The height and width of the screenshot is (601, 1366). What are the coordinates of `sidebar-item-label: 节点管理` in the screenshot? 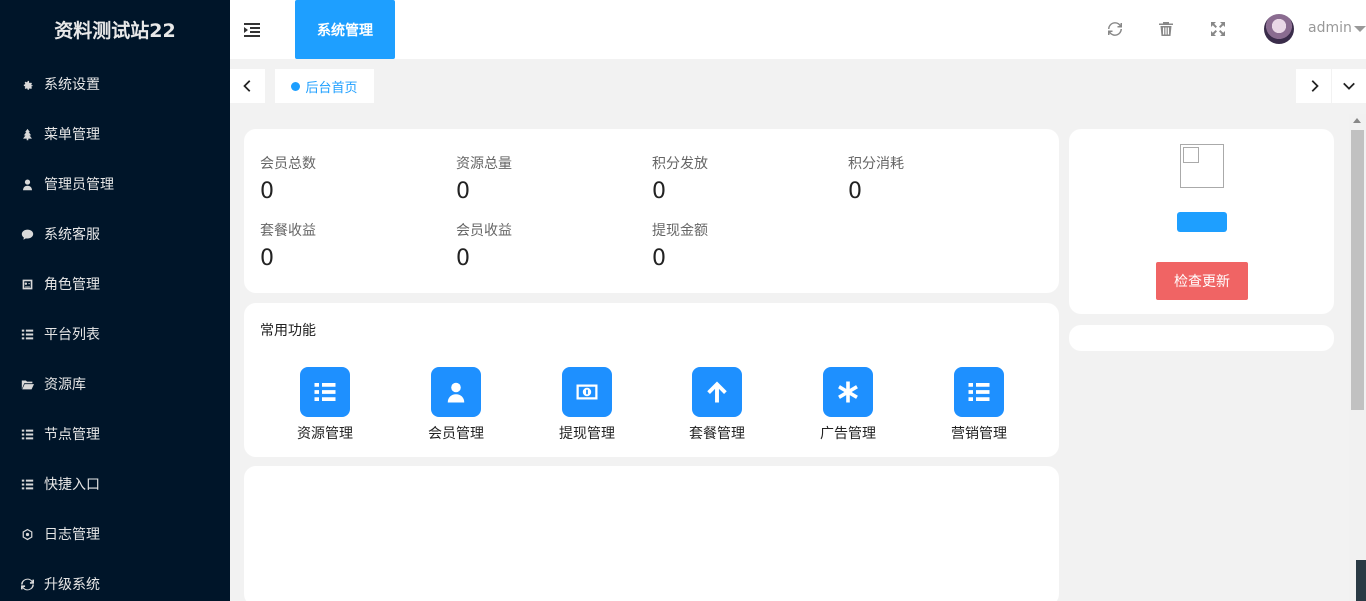 It's located at (72, 435).